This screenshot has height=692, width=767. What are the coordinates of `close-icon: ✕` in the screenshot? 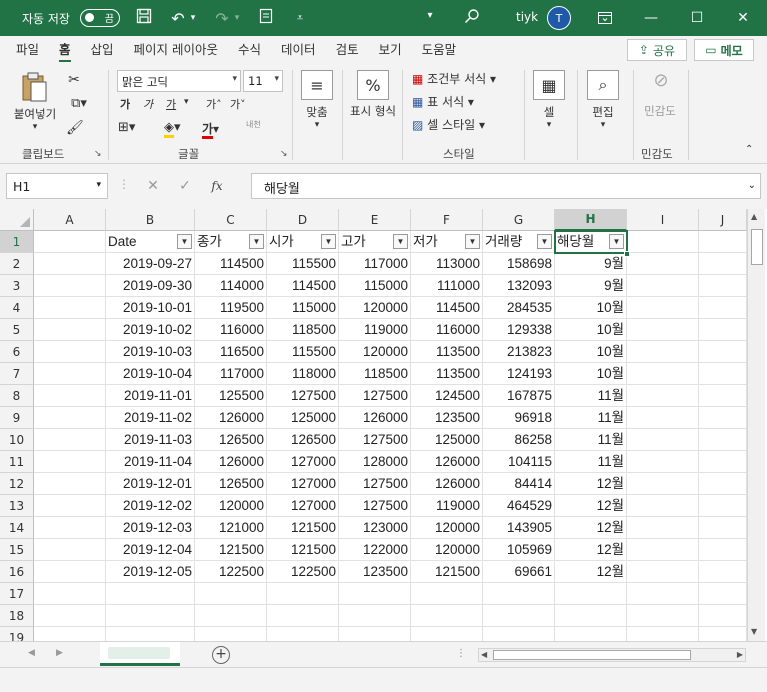 It's located at (743, 18).